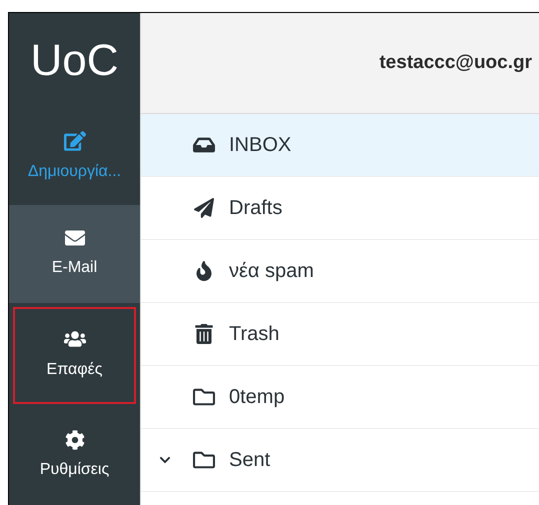 The image size is (539, 505). I want to click on folder-item: INBOX, so click(340, 145).